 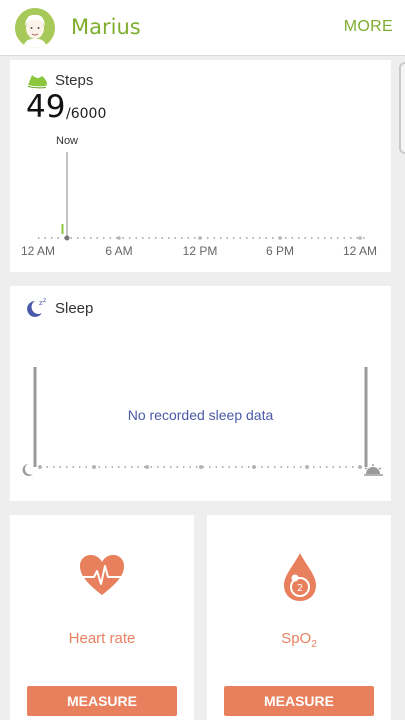 I want to click on spo2-icon-digit: 2, so click(x=300, y=588).